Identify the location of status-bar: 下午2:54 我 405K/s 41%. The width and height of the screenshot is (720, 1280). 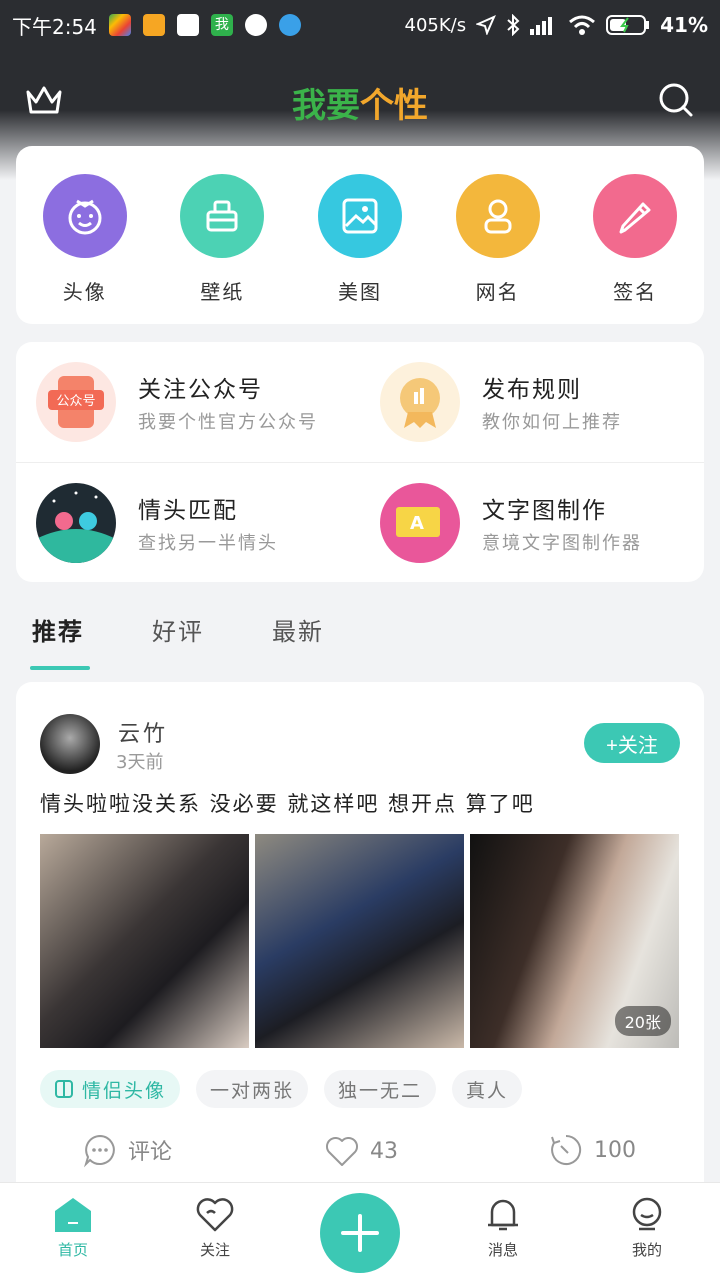
(360, 25).